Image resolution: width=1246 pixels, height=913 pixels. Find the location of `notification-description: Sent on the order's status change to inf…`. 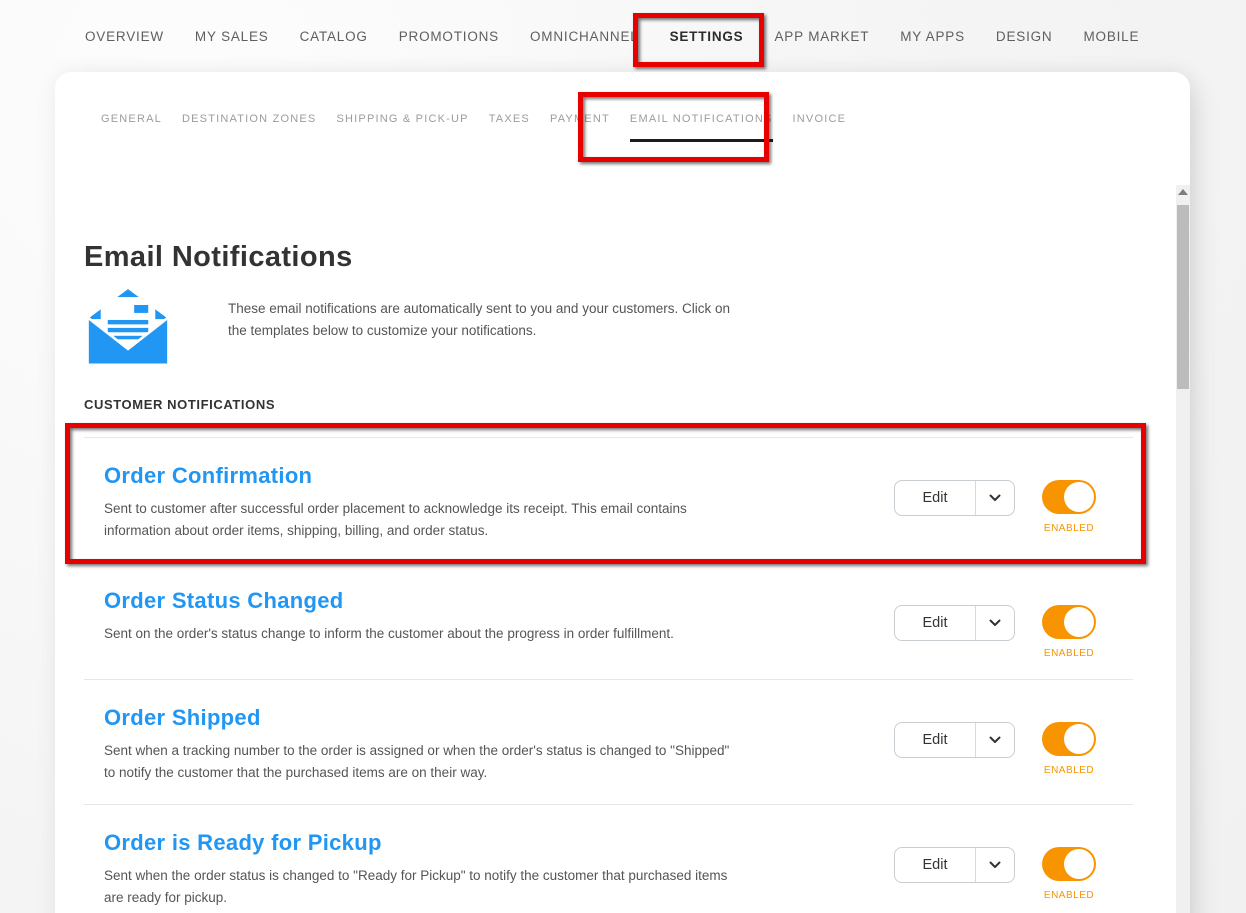

notification-description: Sent on the order's status change to inf… is located at coordinates (389, 633).